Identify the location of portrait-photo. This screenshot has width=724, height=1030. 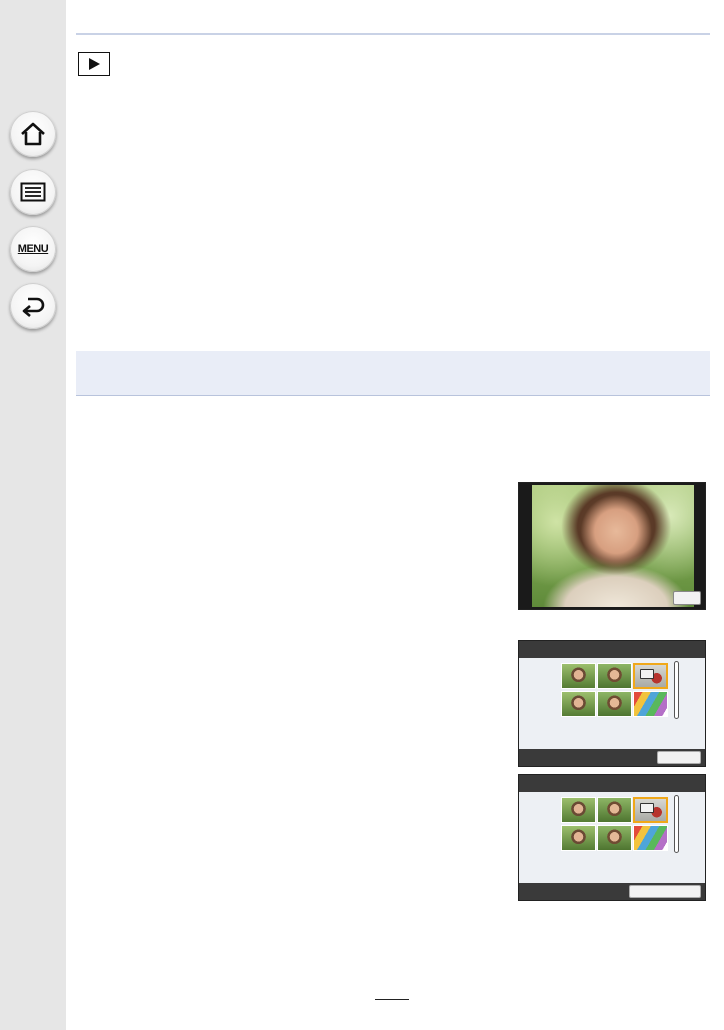
(613, 546).